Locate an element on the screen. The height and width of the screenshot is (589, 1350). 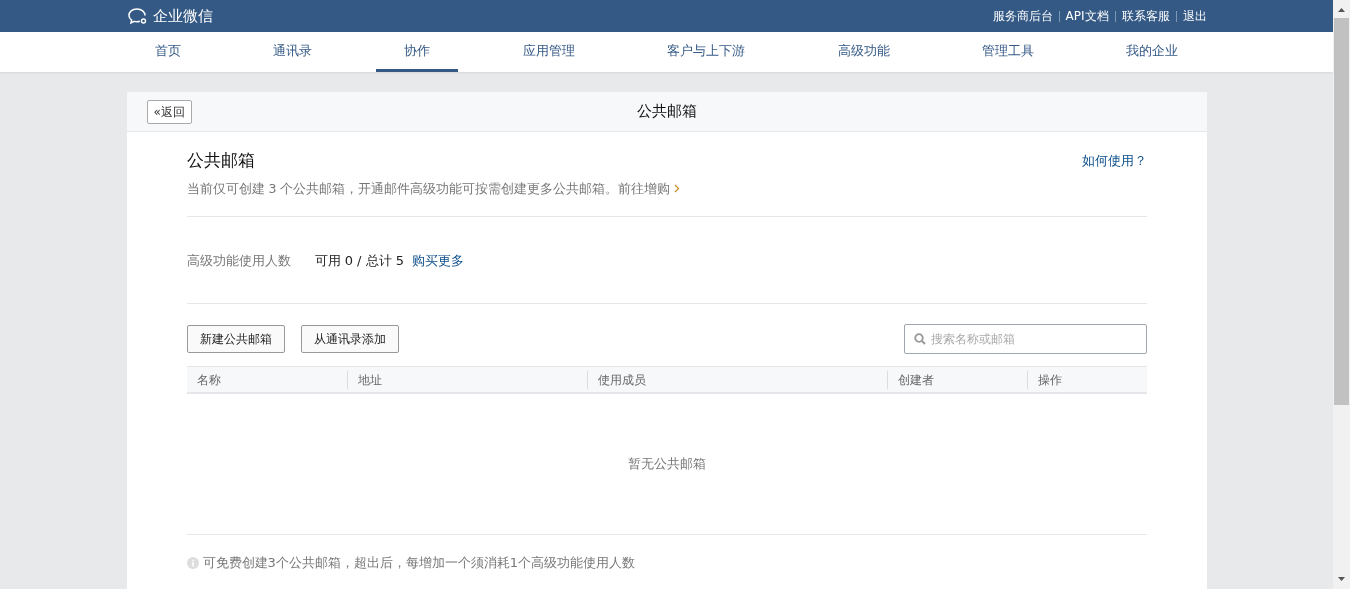
nav-tab: 管理工具 is located at coordinates (1008, 52).